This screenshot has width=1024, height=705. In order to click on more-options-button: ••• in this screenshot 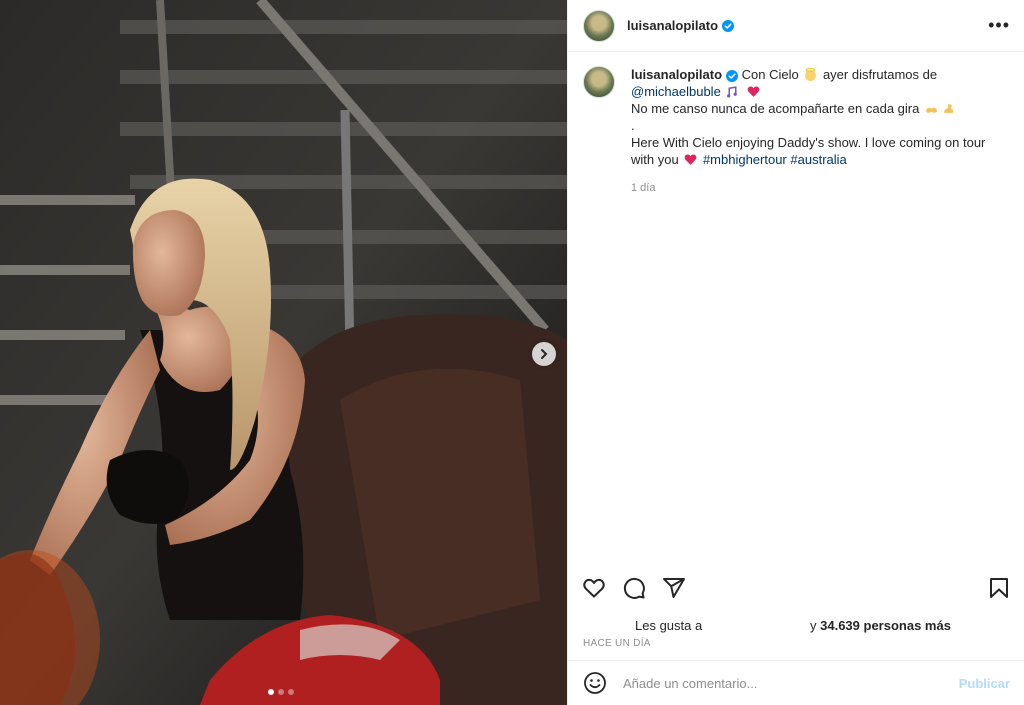, I will do `click(999, 25)`.